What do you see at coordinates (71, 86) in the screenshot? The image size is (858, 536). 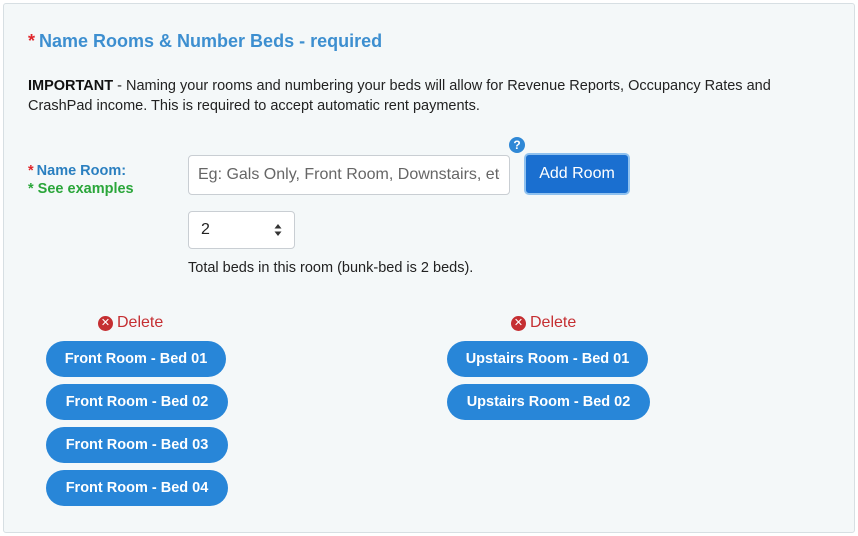 I see `notice-bold: IMPORTANT` at bounding box center [71, 86].